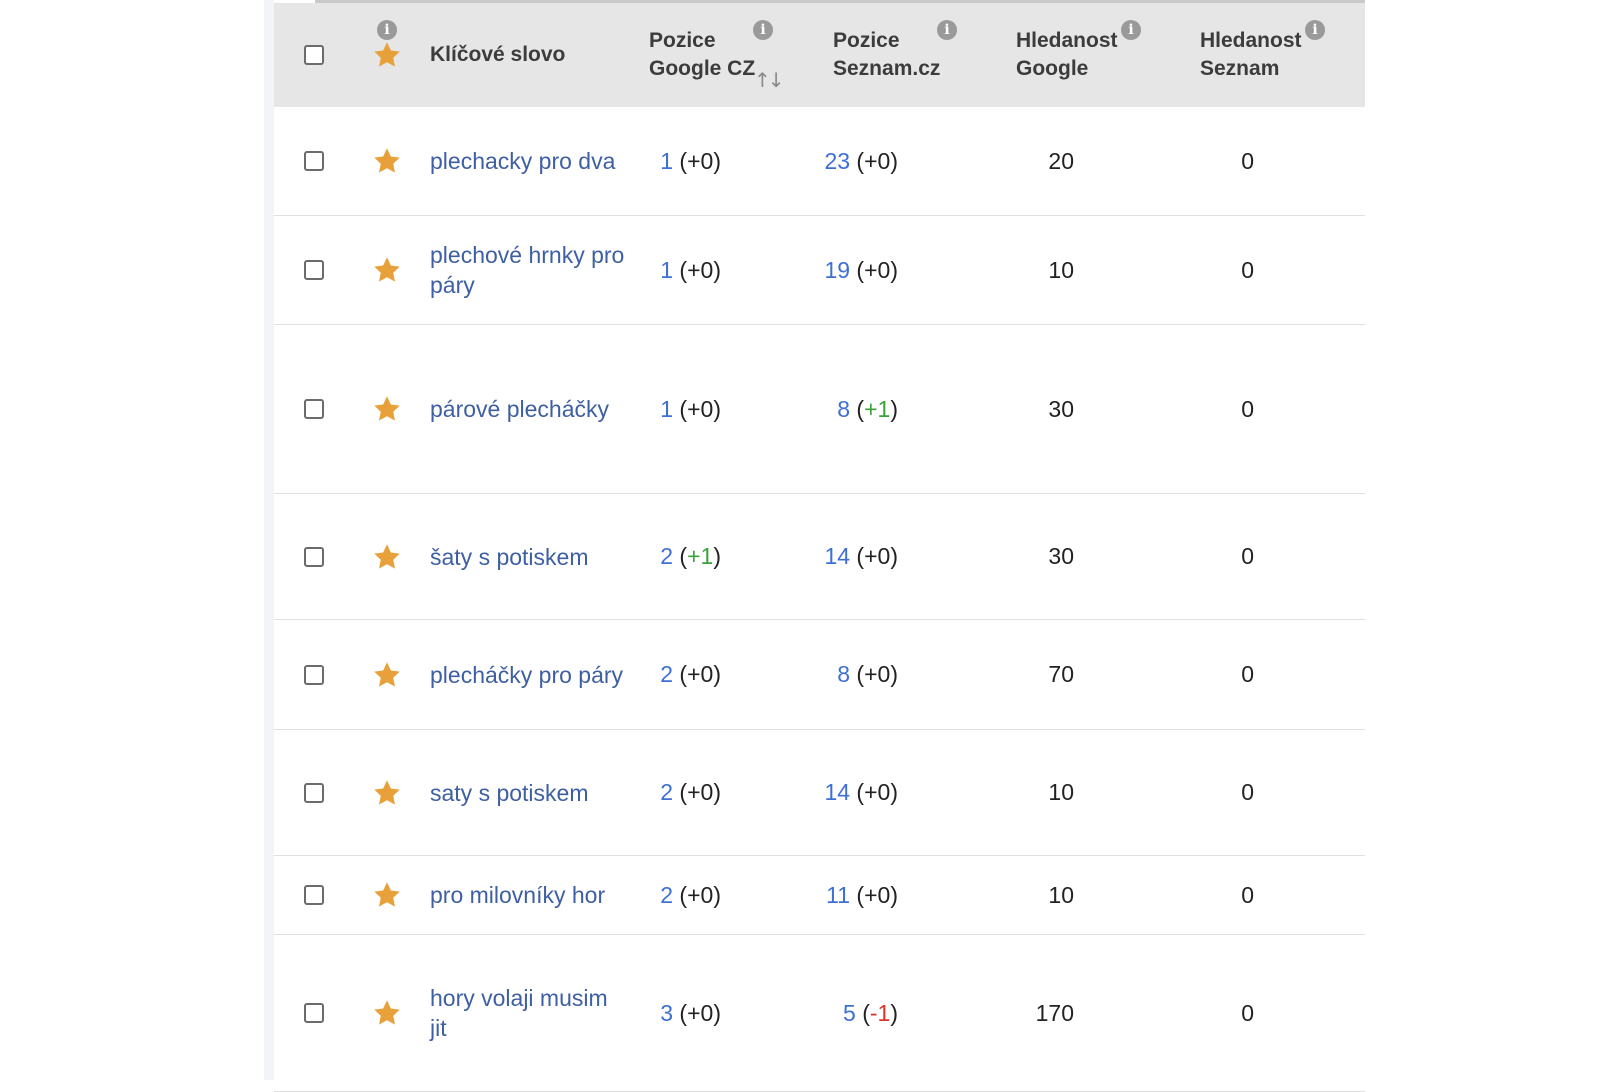 This screenshot has height=1092, width=1620. Describe the element at coordinates (269, 540) in the screenshot. I see `left-panel-edge` at that location.